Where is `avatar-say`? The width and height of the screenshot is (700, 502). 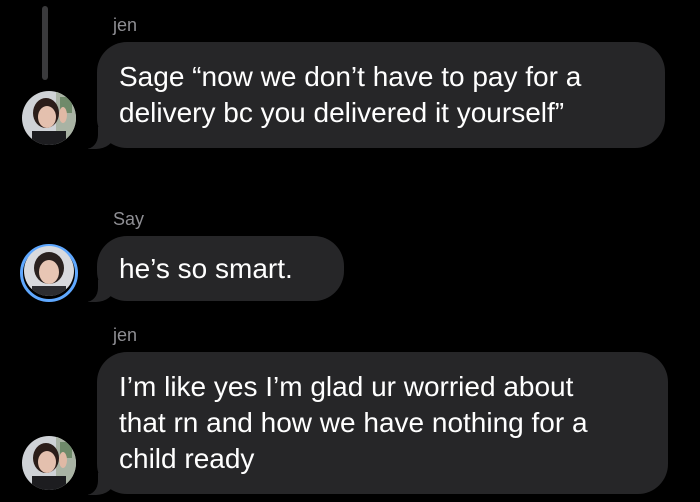
avatar-say is located at coordinates (49, 271).